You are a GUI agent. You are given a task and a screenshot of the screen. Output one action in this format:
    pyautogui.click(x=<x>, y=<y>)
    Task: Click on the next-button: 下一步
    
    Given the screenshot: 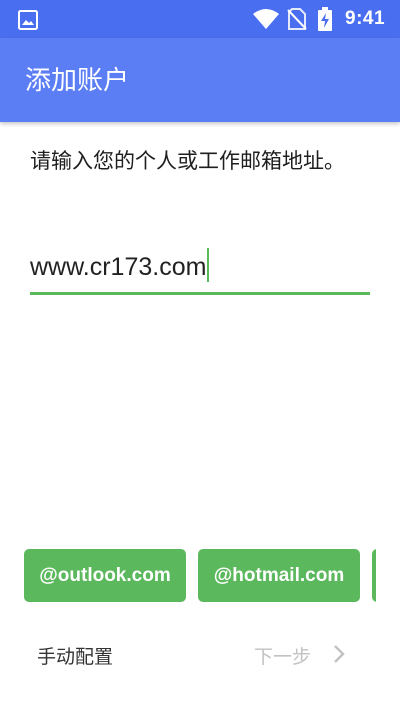 What is the action you would take?
    pyautogui.click(x=282, y=655)
    